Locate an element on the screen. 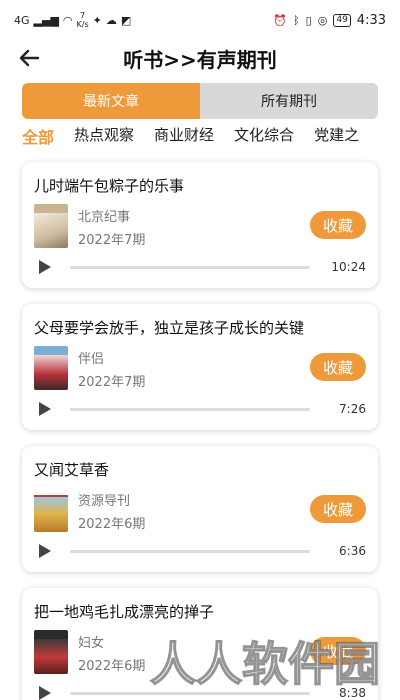  category-tab-business: 商业财经 is located at coordinates (184, 136).